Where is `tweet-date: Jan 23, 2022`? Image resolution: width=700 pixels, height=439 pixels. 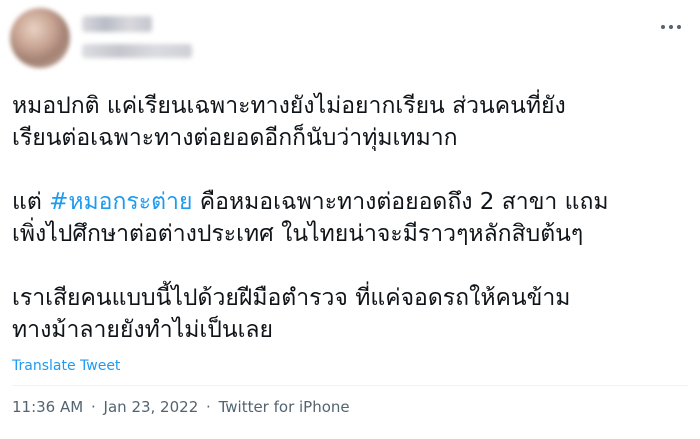 tweet-date: Jan 23, 2022 is located at coordinates (151, 407).